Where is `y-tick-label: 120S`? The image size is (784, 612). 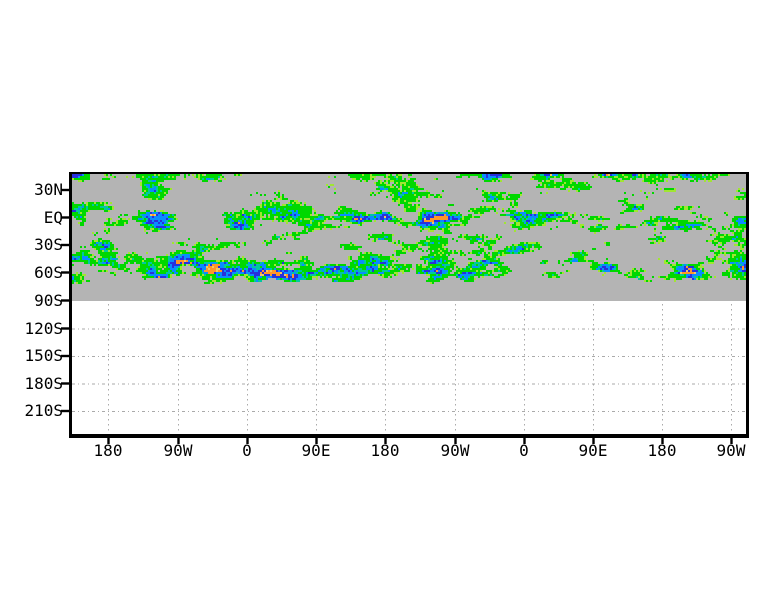 y-tick-label: 120S is located at coordinates (43, 328).